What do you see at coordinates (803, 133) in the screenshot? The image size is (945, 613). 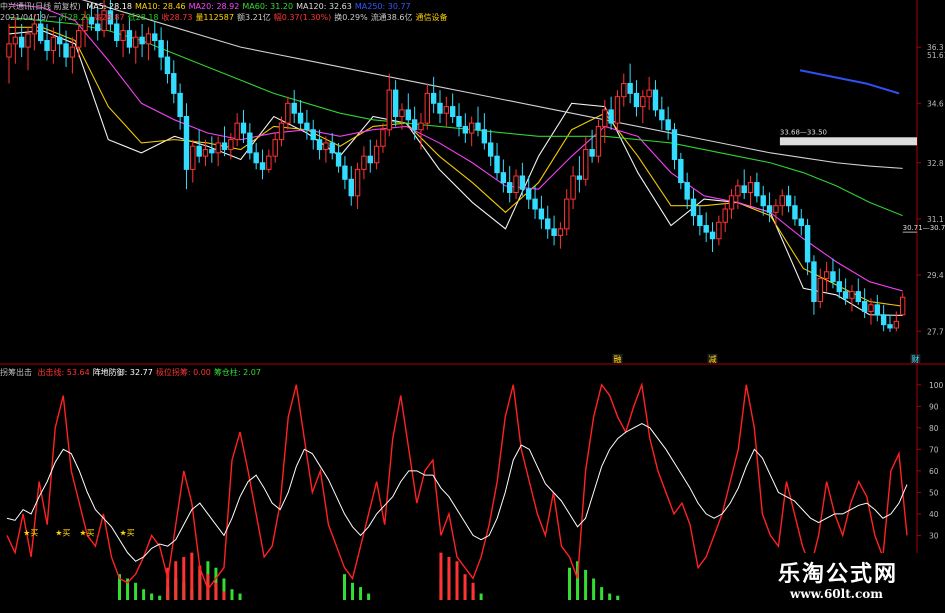 I see `band-annotation-1: 33.68—33.50` at bounding box center [803, 133].